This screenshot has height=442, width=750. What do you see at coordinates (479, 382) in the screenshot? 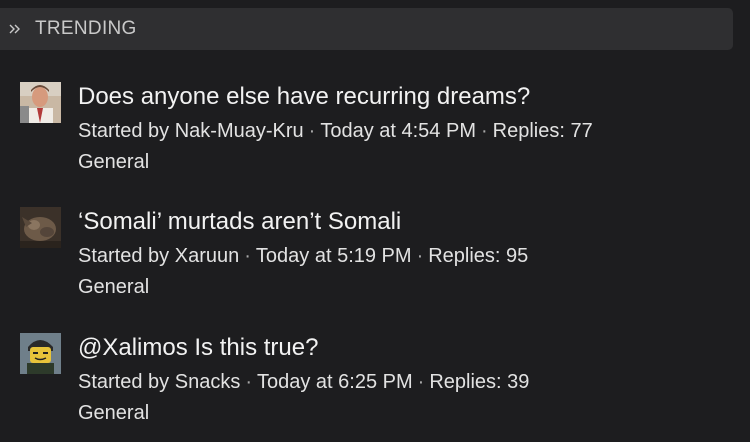
I see `thread-replies: Replies: 39` at bounding box center [479, 382].